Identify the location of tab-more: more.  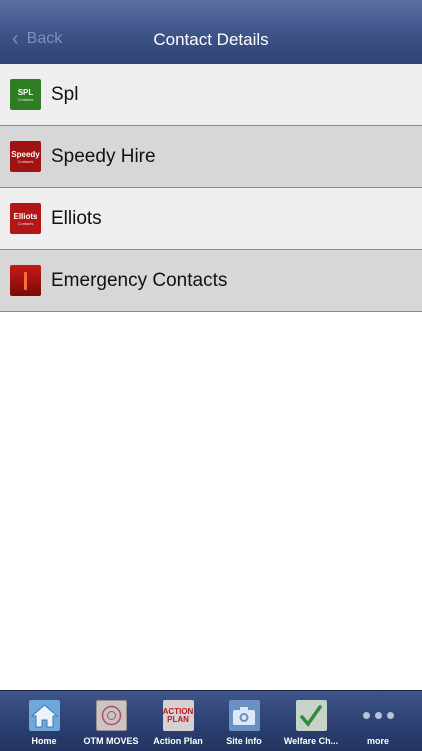
(378, 721).